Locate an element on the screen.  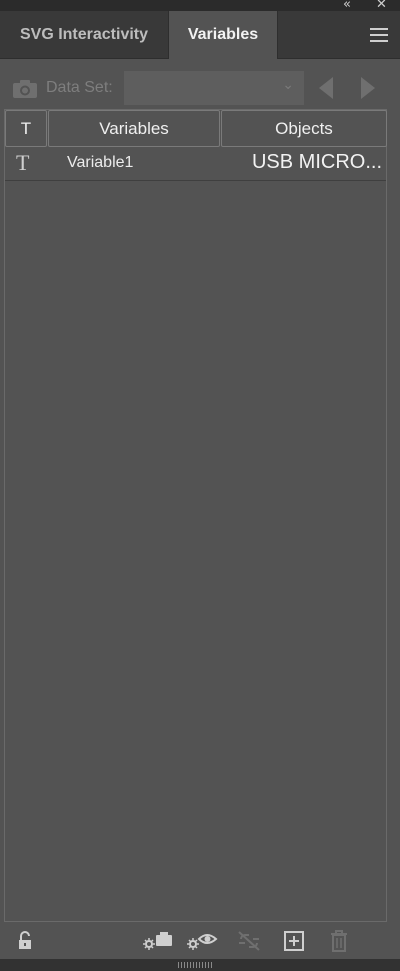
make-visibility-dynamic-icon is located at coordinates (202, 941).